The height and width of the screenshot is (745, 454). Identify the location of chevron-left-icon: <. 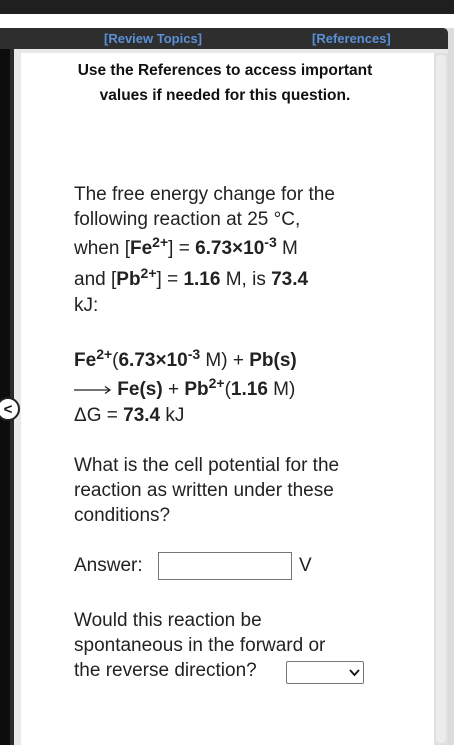
(8, 409).